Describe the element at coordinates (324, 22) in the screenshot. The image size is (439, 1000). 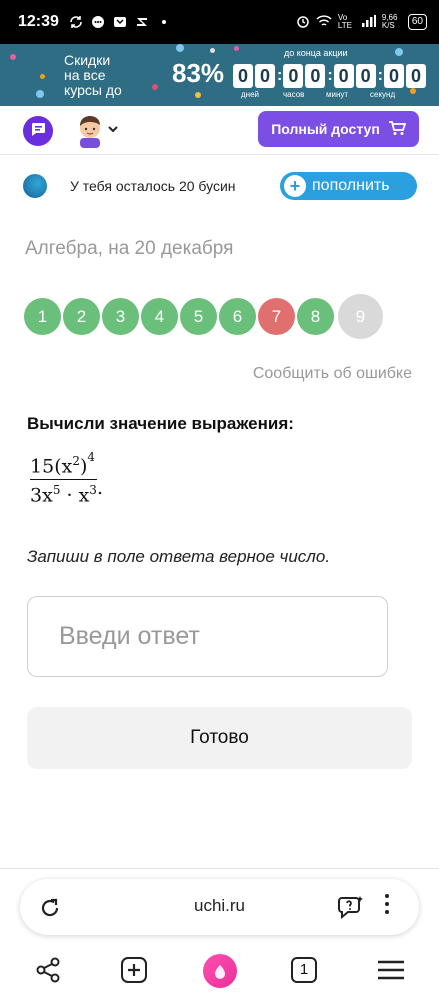
I see `wifi-icon` at that location.